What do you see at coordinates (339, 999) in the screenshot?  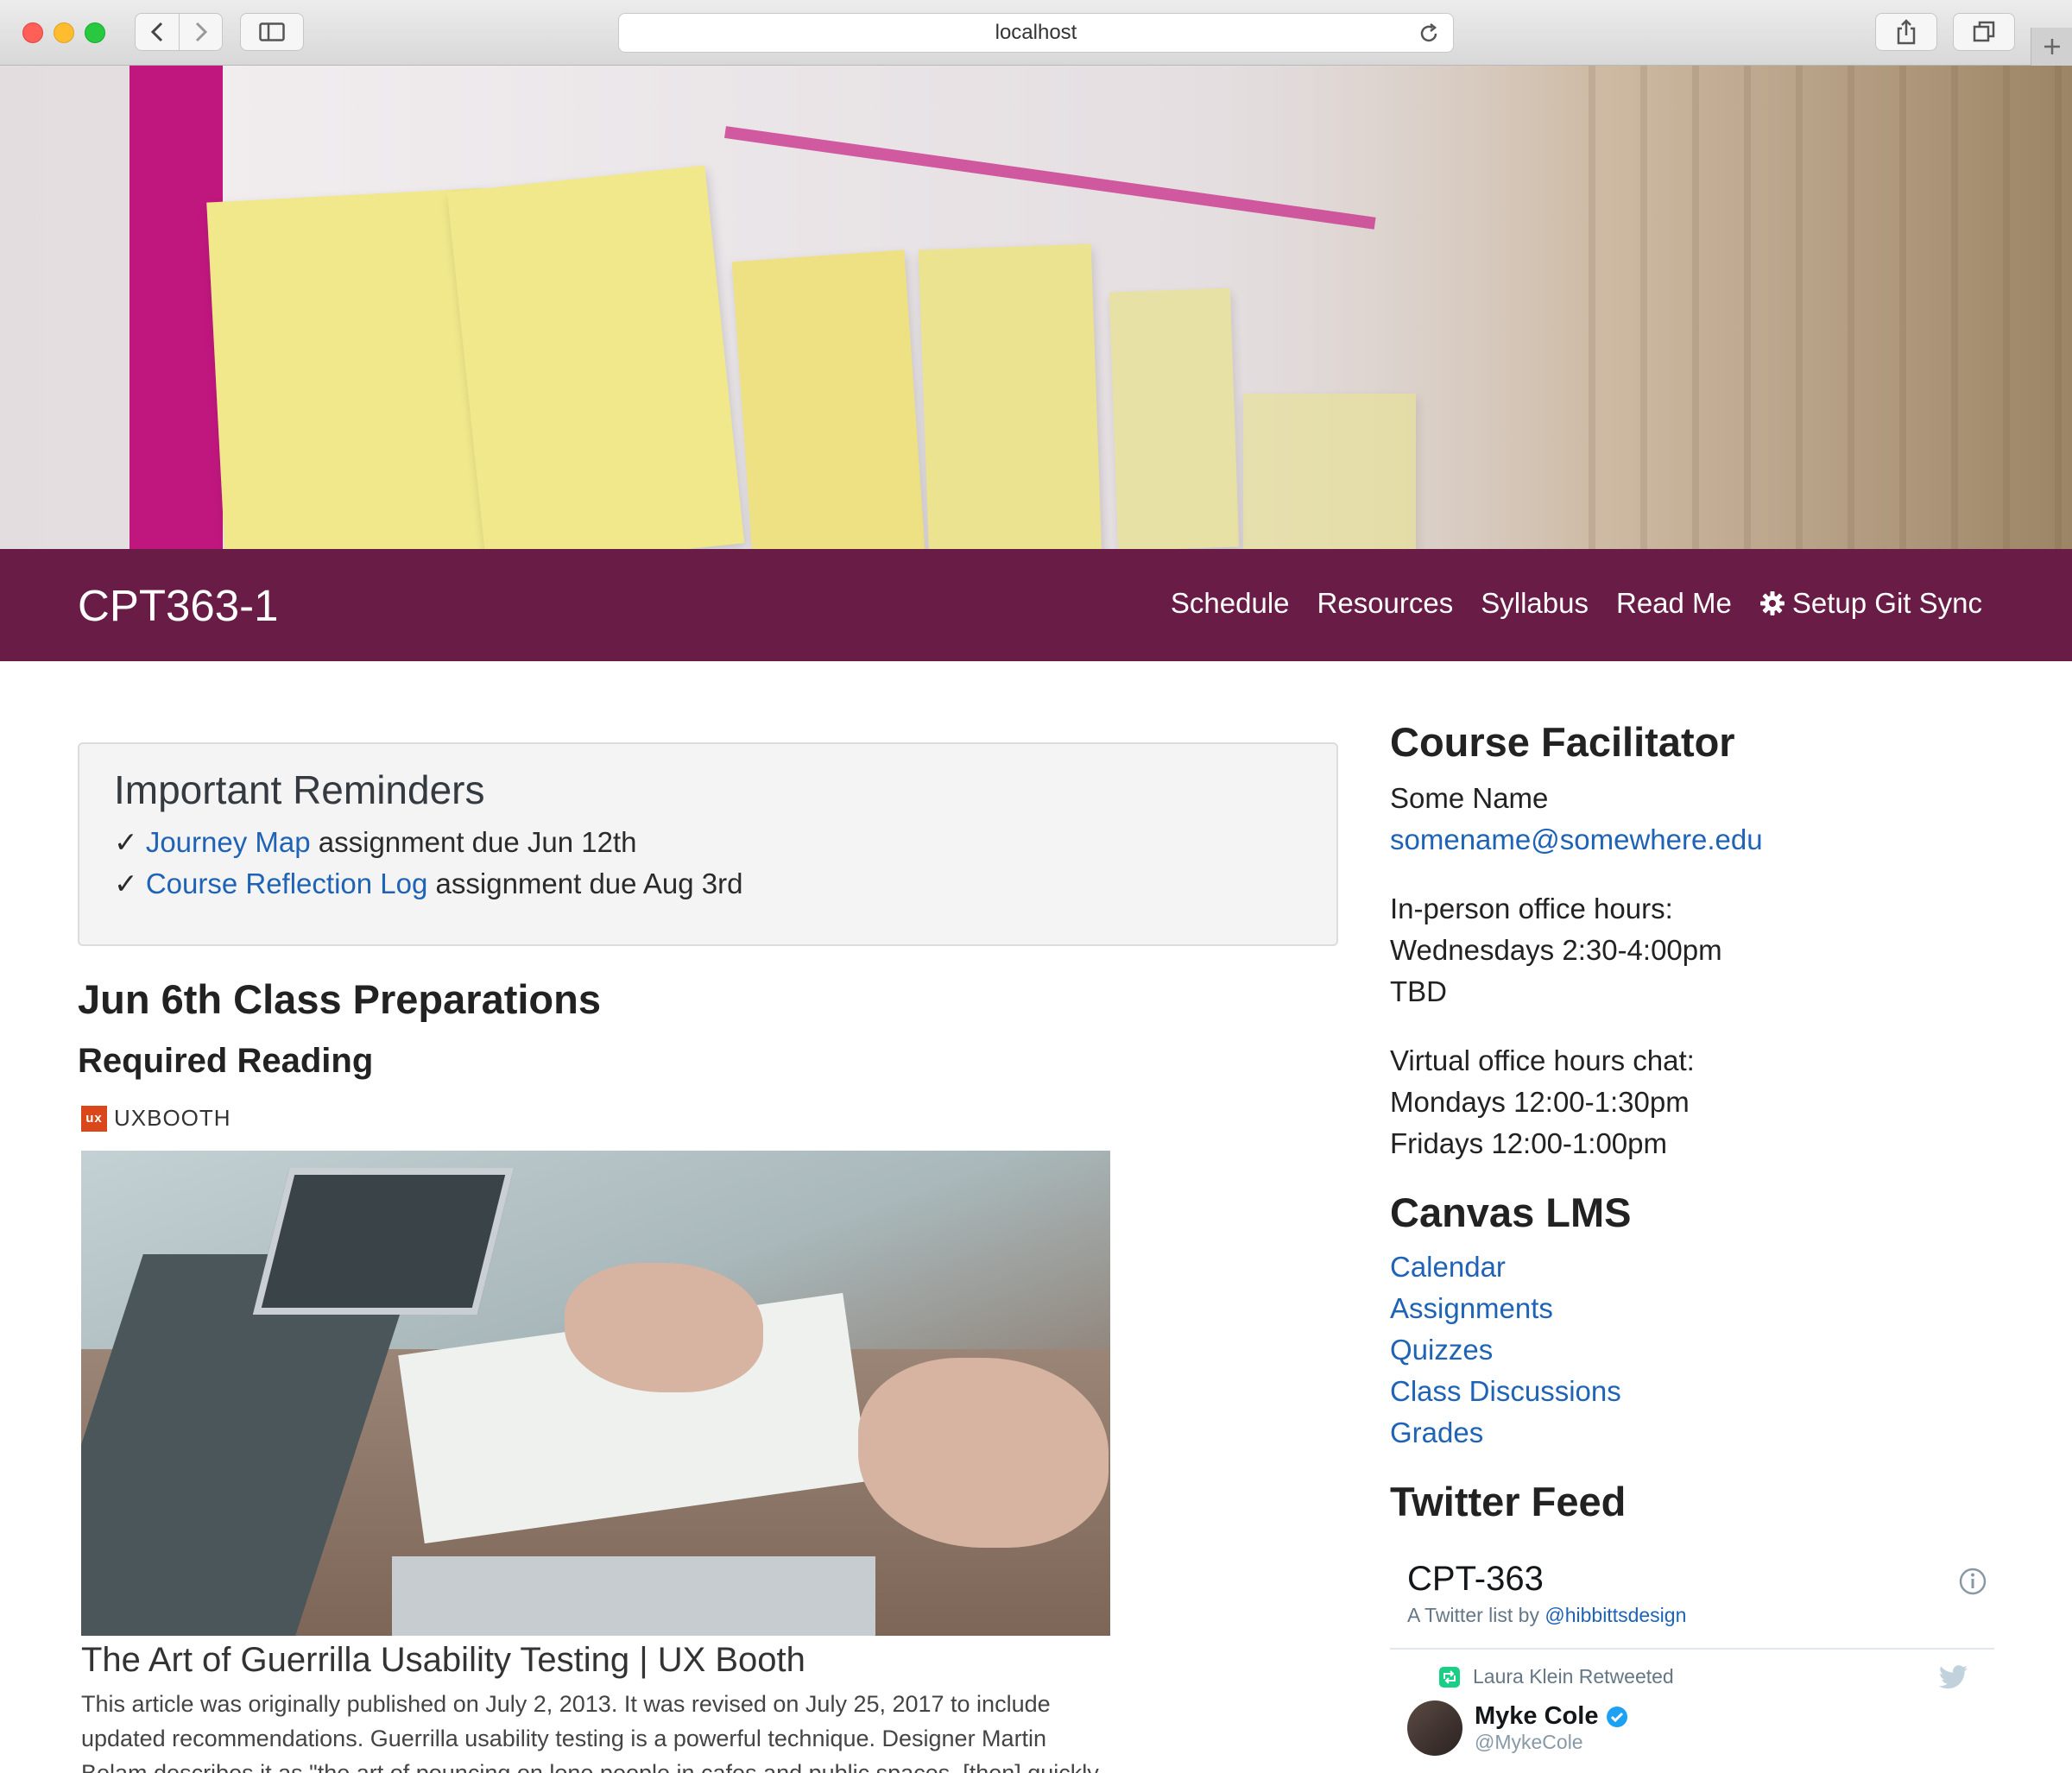 I see `class-preparations-heading: Jun 6th Class Preparations` at bounding box center [339, 999].